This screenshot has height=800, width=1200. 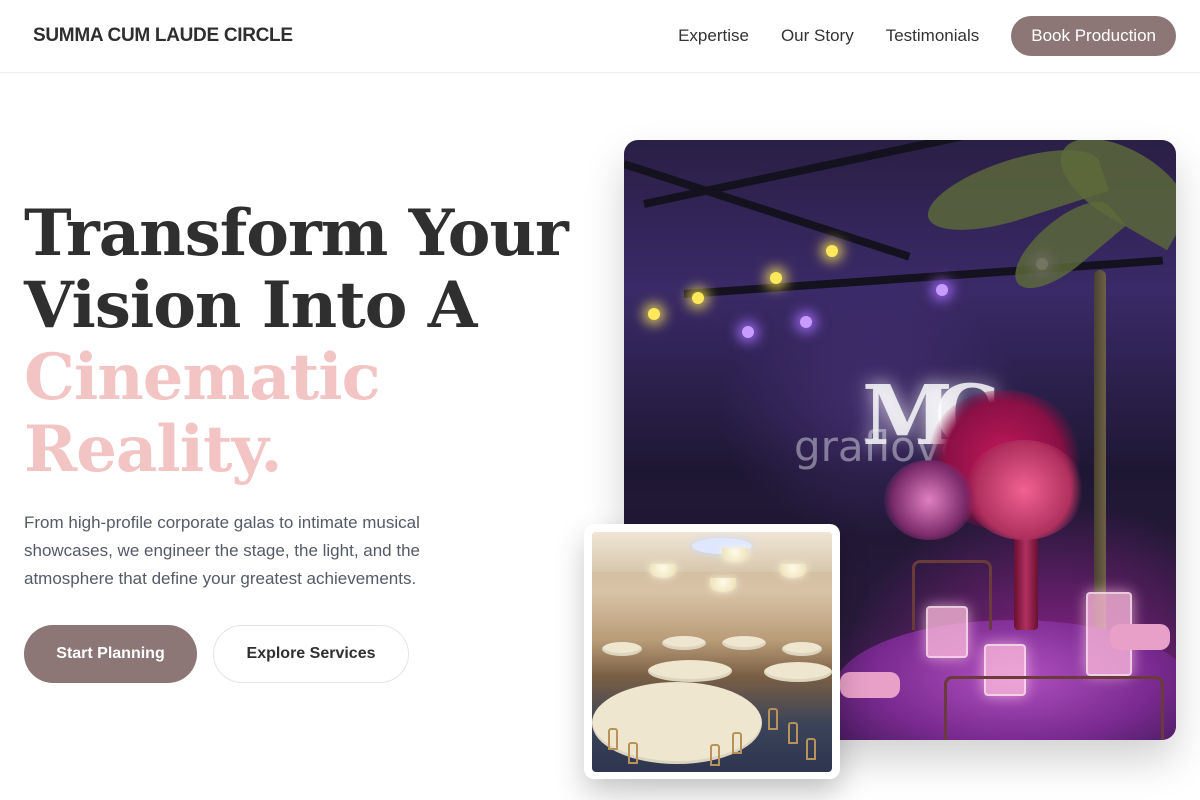 I want to click on brand-logo: SUMMA CUM LAUDE CIRCLE, so click(x=163, y=36).